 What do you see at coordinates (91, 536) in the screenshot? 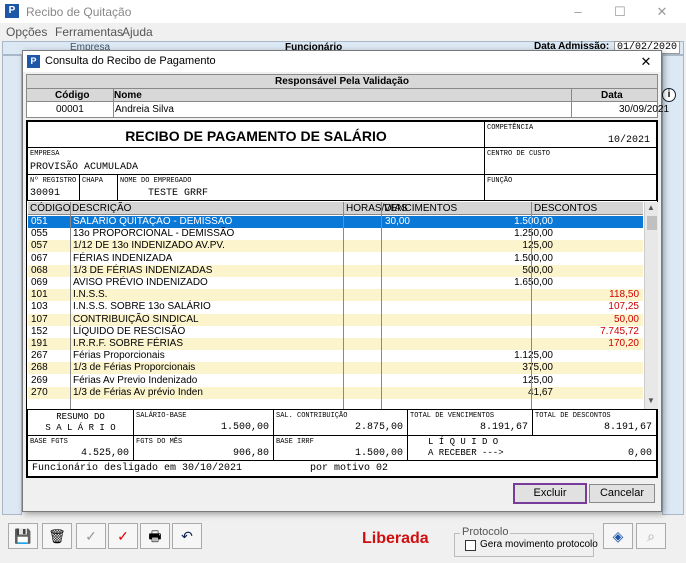
I see `check-gray-icon: ✓` at bounding box center [91, 536].